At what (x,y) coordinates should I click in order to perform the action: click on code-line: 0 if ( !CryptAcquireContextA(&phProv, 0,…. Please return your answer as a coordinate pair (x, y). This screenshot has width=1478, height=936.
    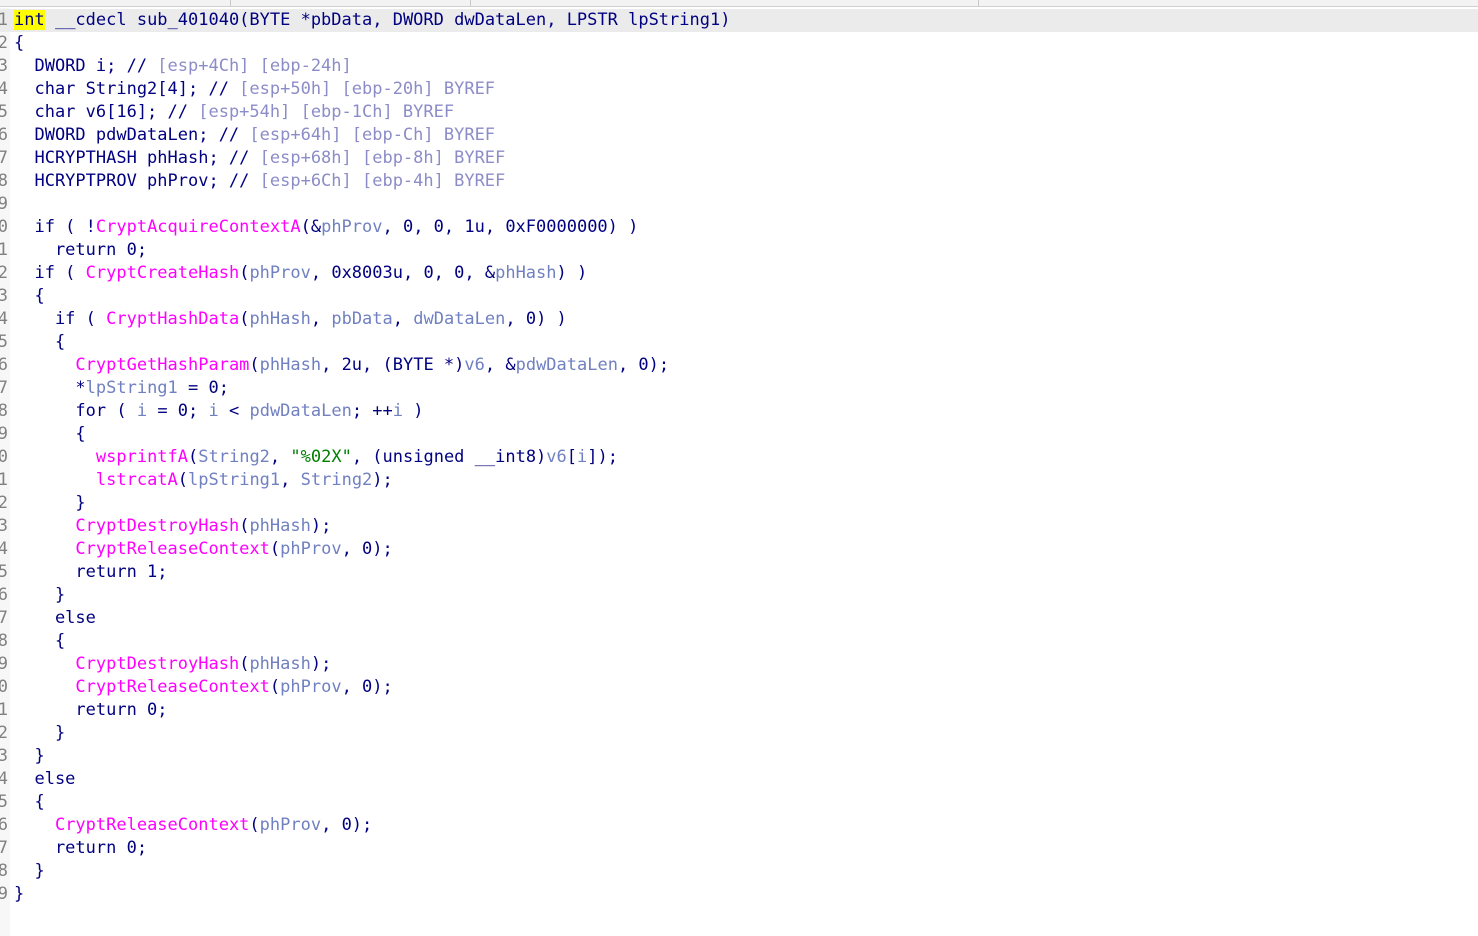
    Looking at the image, I should click on (739, 227).